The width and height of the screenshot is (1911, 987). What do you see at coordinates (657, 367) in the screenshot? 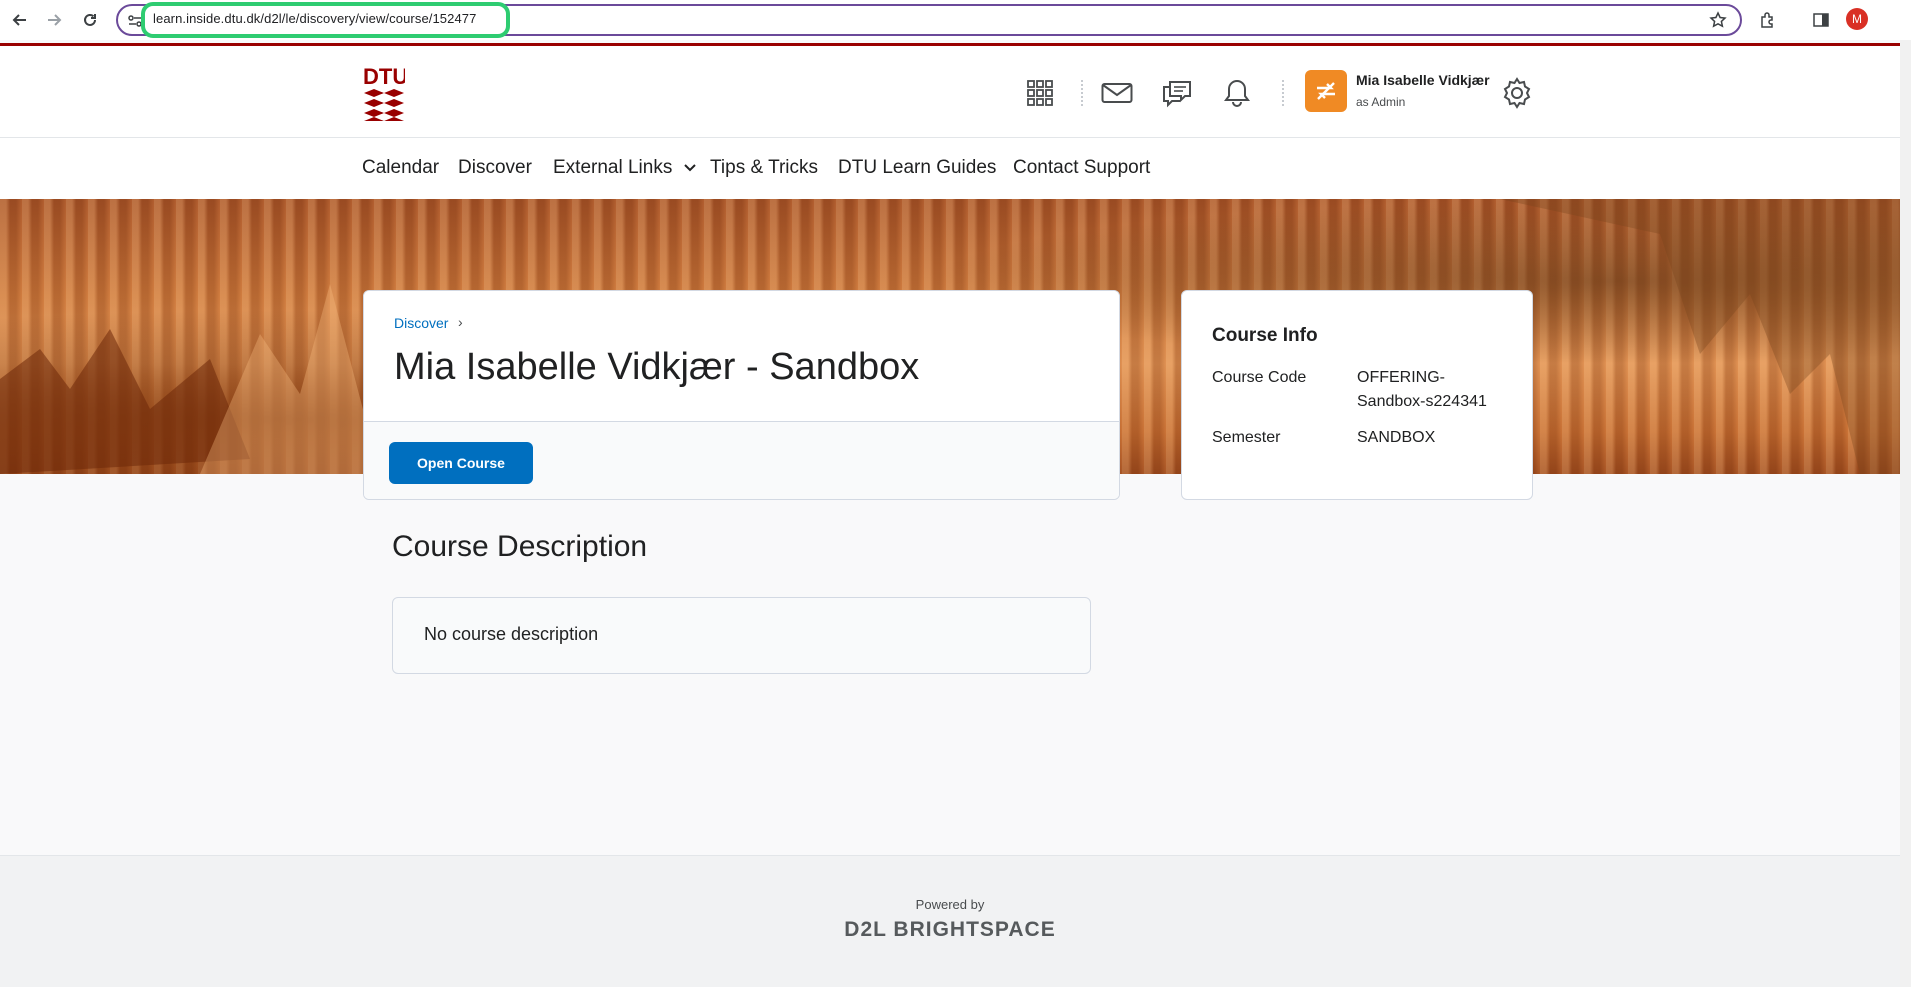
I see `page-title: Mia Isabelle Vidkjær - Sandbox` at bounding box center [657, 367].